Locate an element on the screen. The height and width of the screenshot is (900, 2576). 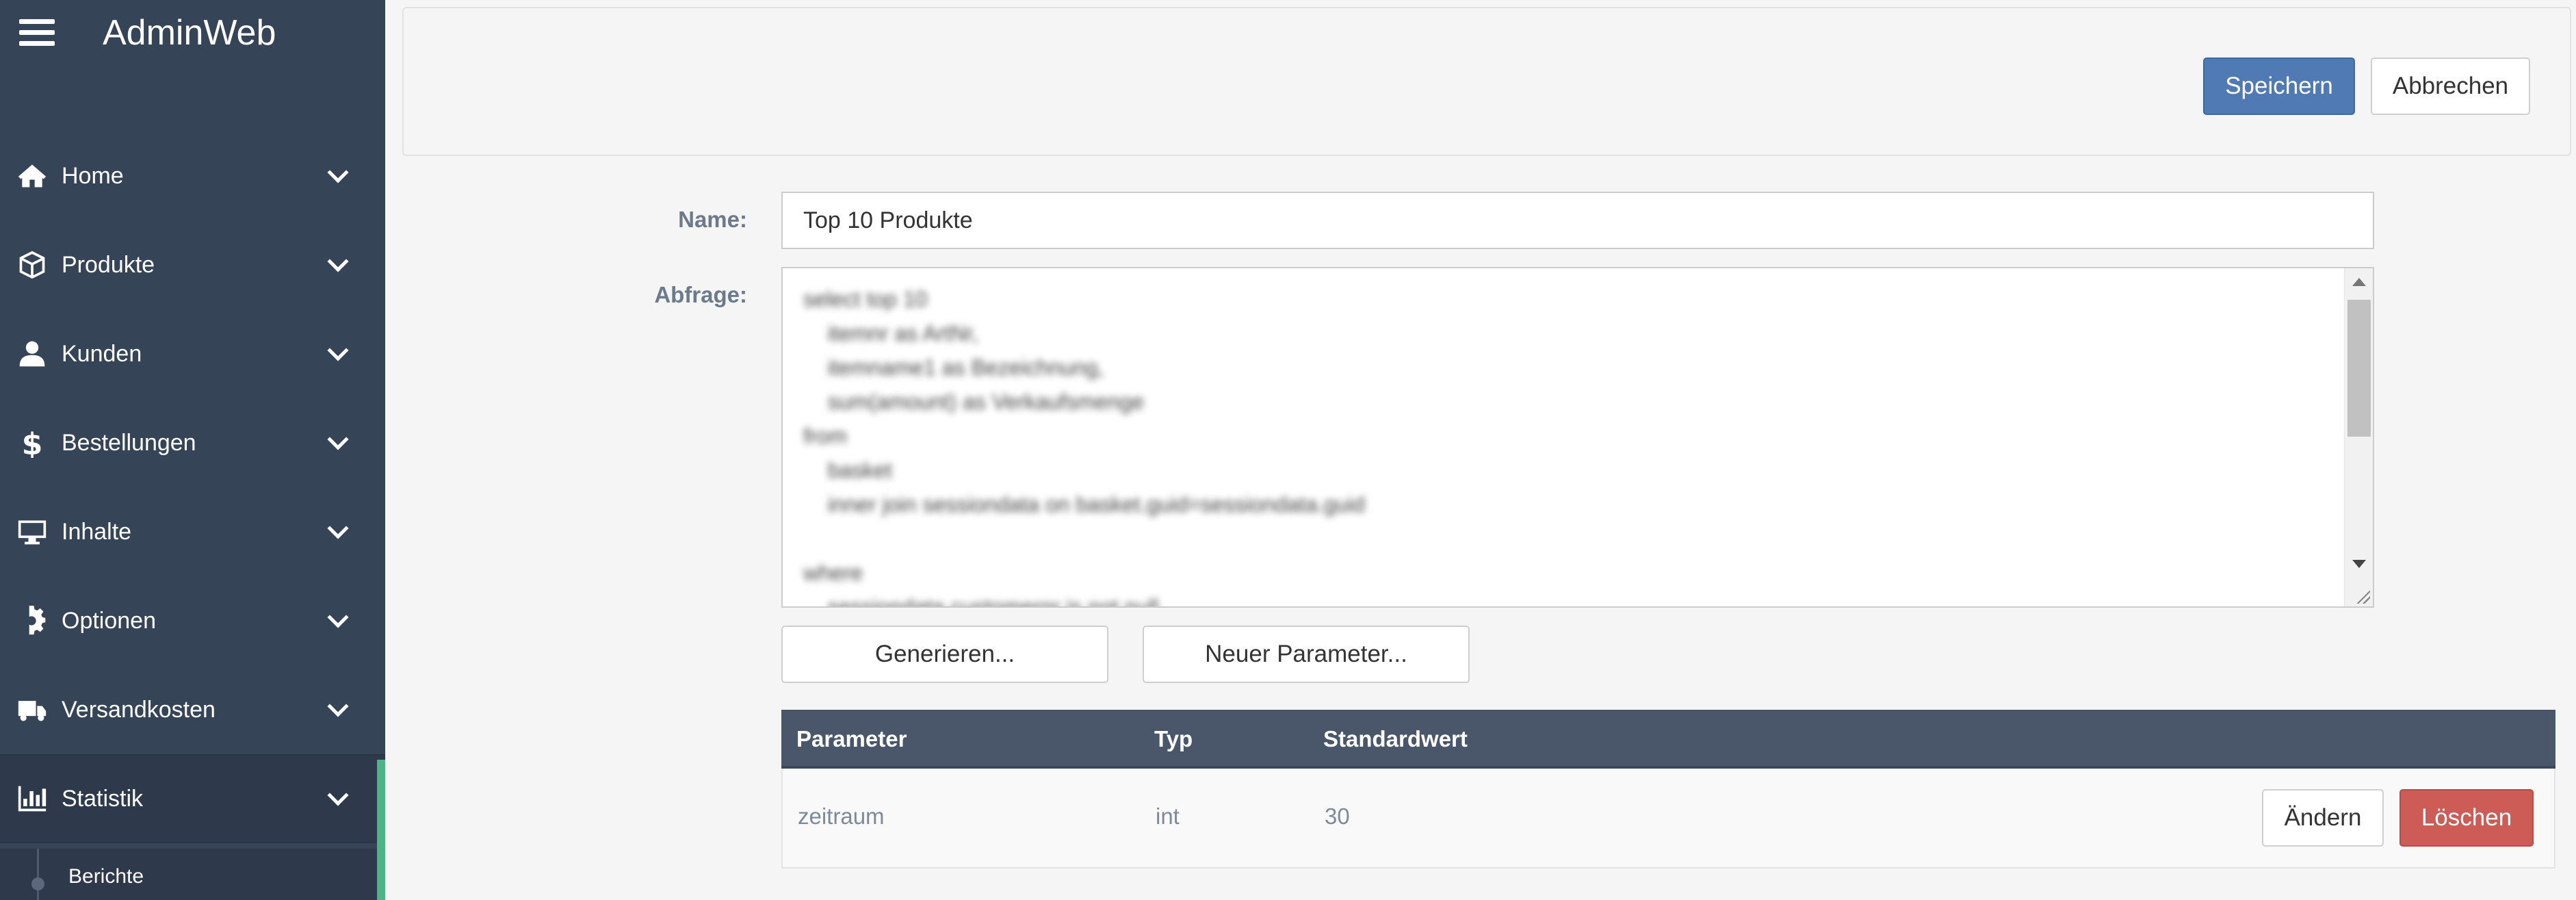
sidebar-item-produkte: Produkte is located at coordinates (192, 264).